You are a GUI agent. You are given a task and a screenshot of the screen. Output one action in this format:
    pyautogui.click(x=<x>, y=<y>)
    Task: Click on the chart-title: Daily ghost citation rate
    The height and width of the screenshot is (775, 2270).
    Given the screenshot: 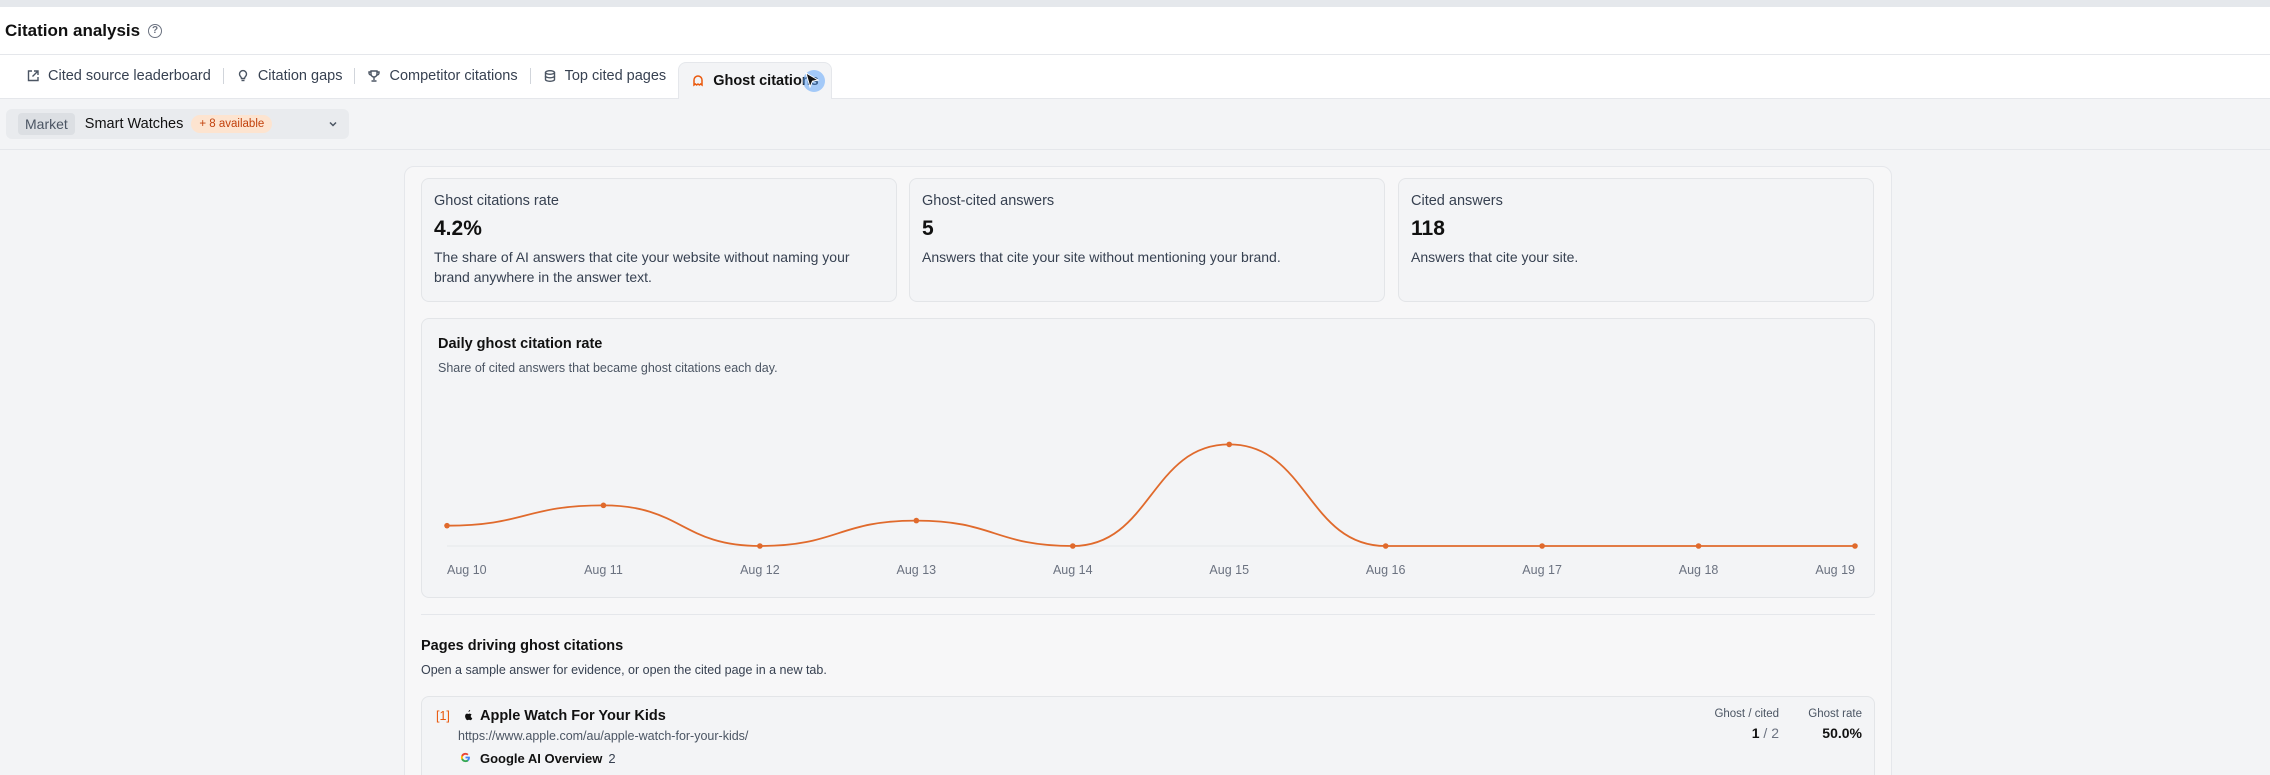 What is the action you would take?
    pyautogui.click(x=520, y=344)
    